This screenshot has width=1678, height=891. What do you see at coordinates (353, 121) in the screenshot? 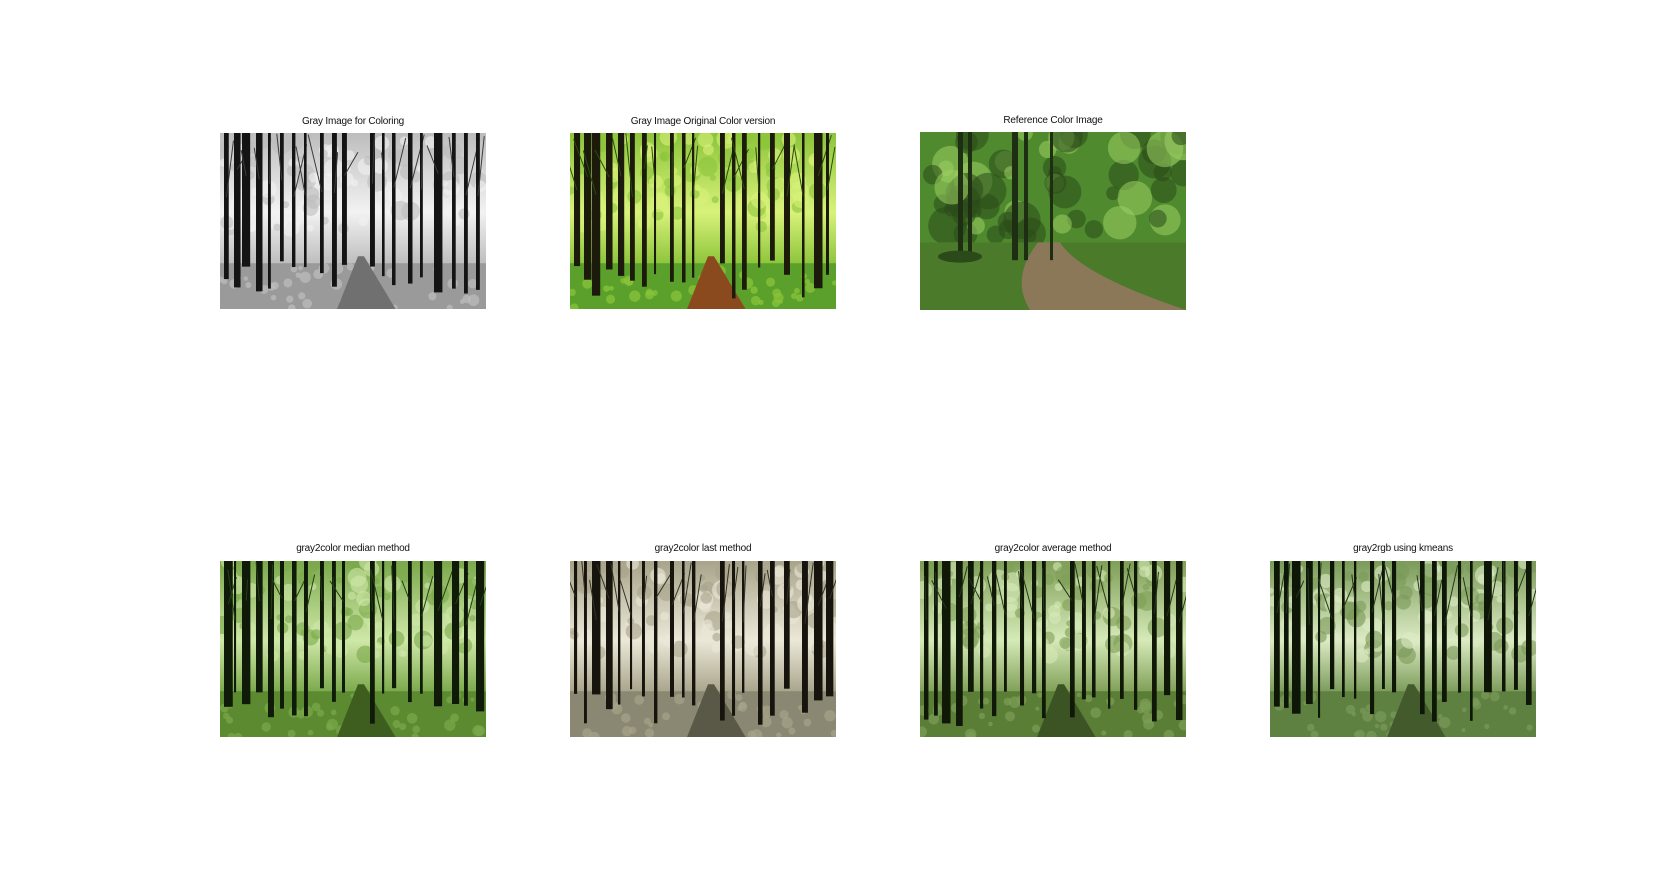
I see `subplot-title: Gray Image for Coloring` at bounding box center [353, 121].